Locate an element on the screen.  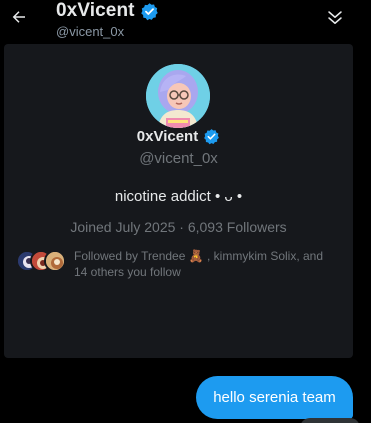
message-text: hello serenia team is located at coordinates (274, 397).